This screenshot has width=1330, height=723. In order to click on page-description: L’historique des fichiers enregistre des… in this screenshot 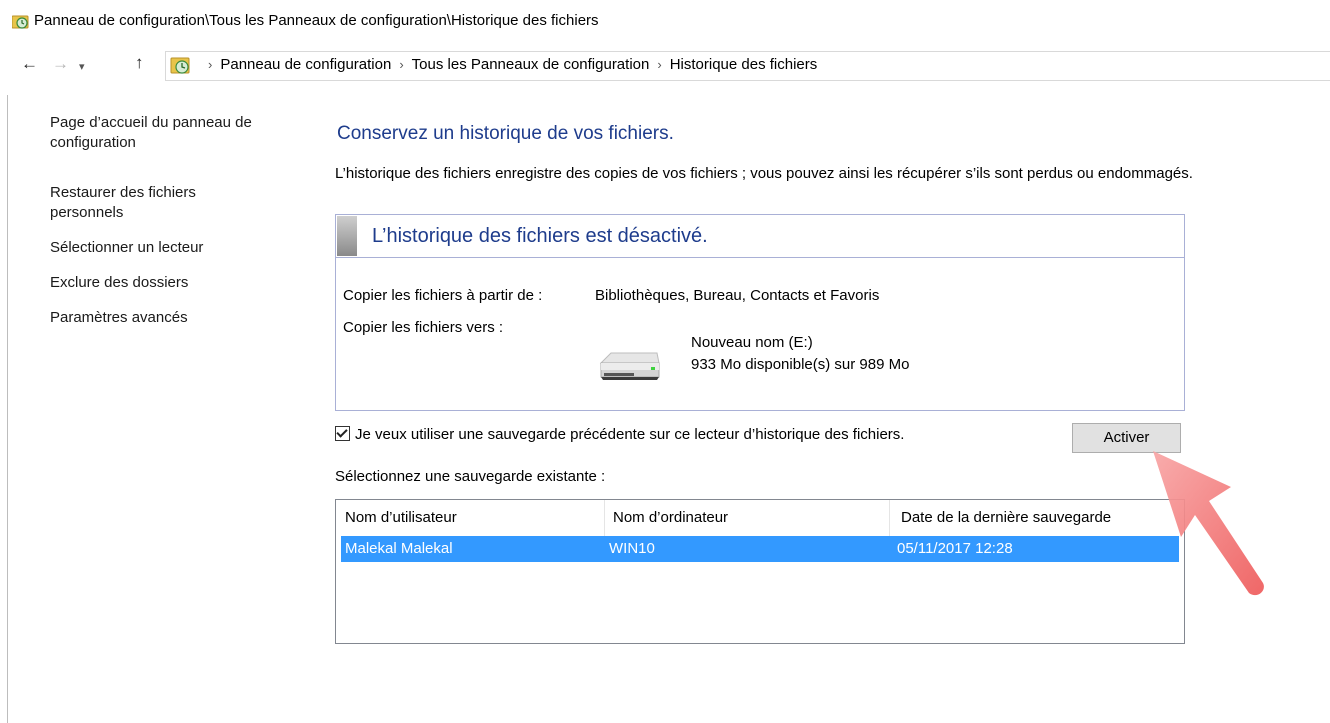, I will do `click(764, 173)`.